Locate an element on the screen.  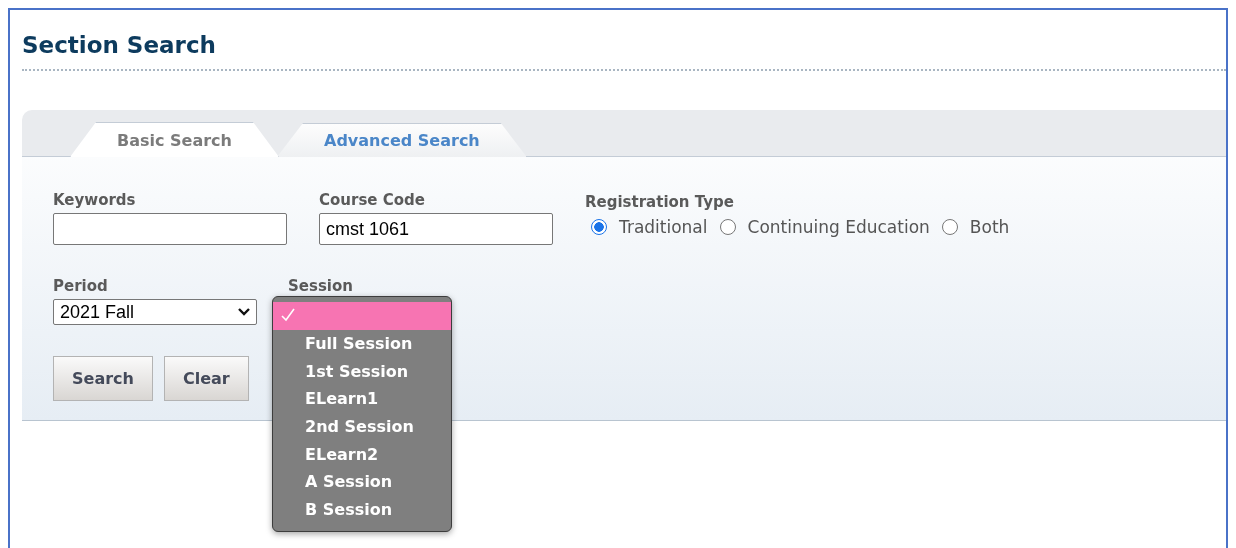
field-label: Session is located at coordinates (320, 287).